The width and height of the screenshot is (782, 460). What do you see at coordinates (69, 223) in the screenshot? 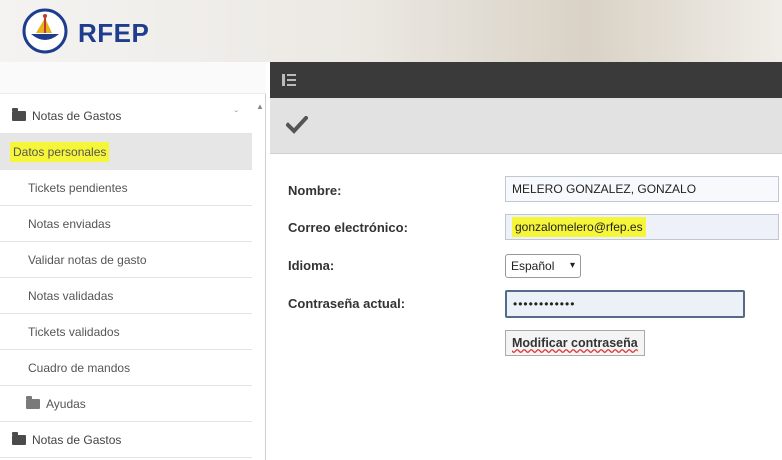
I see `sidebar-item-label: Notas enviadas` at bounding box center [69, 223].